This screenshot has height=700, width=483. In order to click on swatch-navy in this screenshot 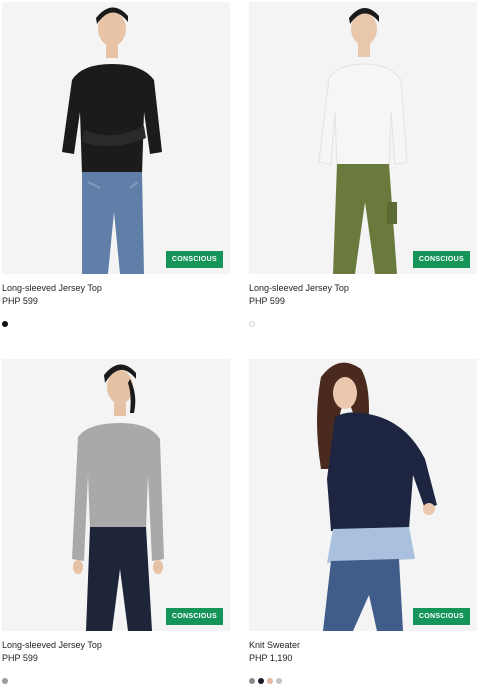, I will do `click(261, 681)`.